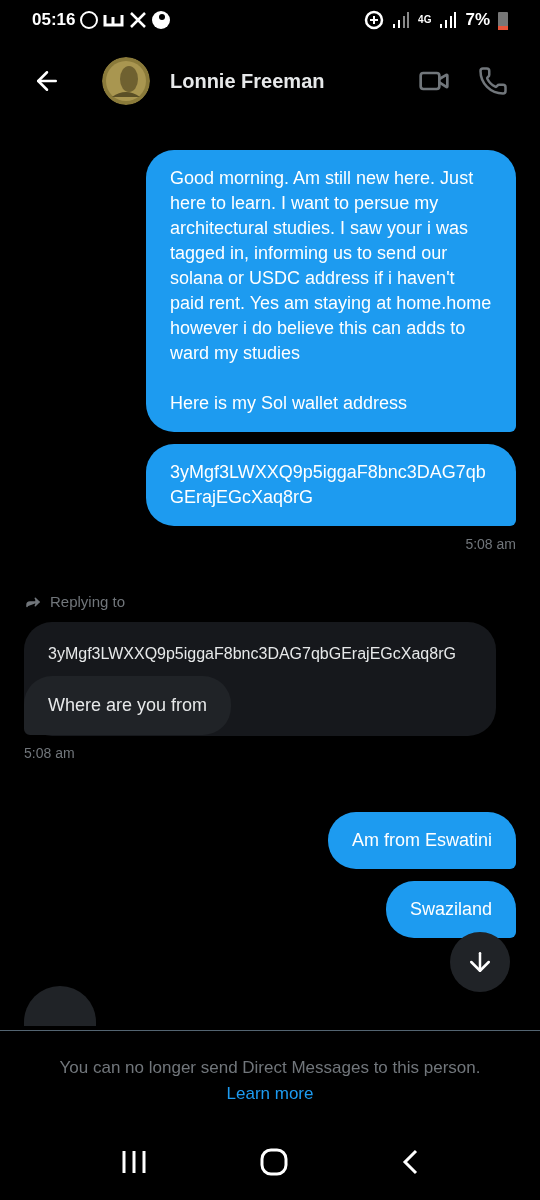  I want to click on home-button, so click(274, 1161).